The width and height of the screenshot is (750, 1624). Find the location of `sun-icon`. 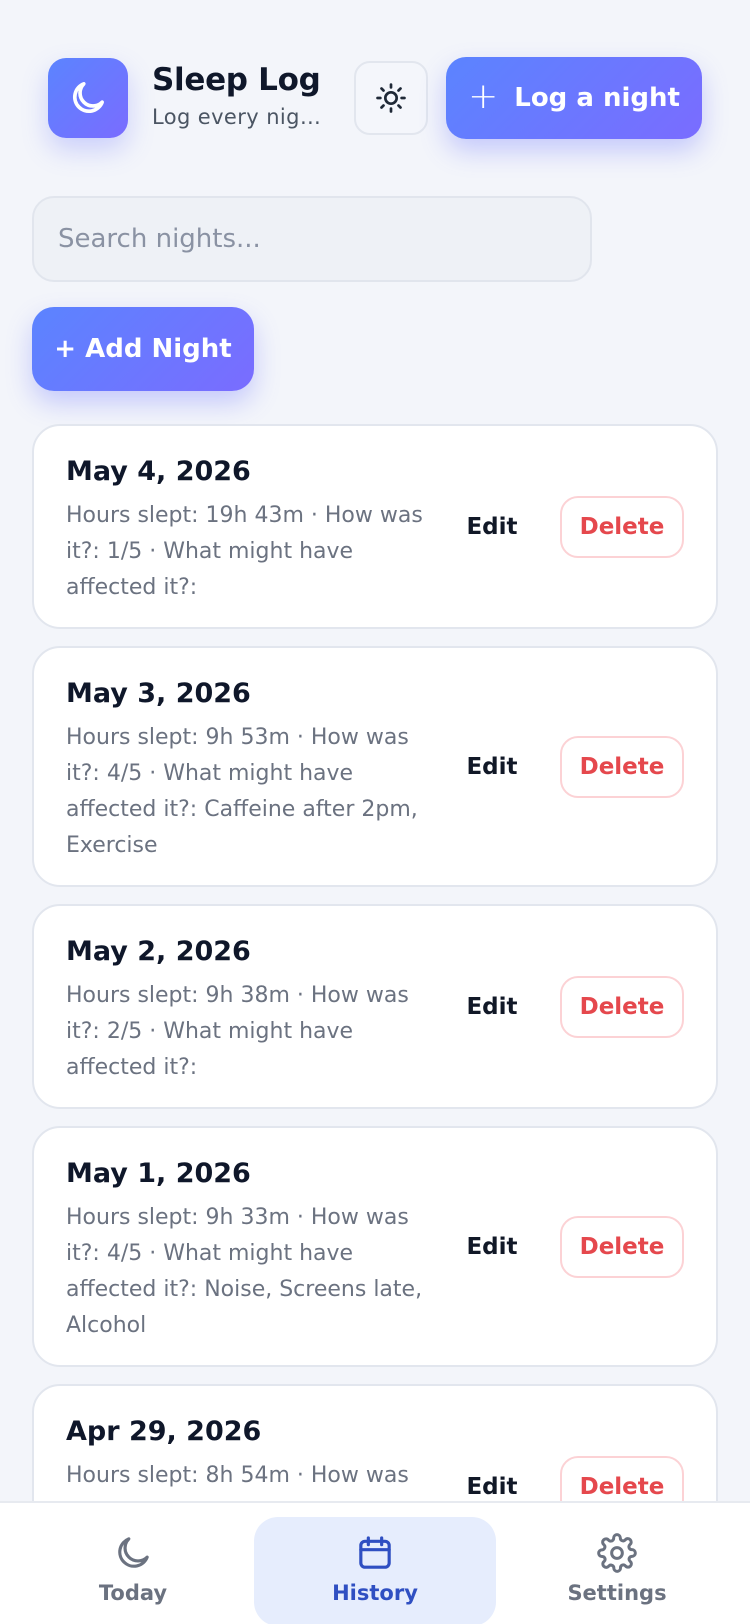

sun-icon is located at coordinates (391, 98).